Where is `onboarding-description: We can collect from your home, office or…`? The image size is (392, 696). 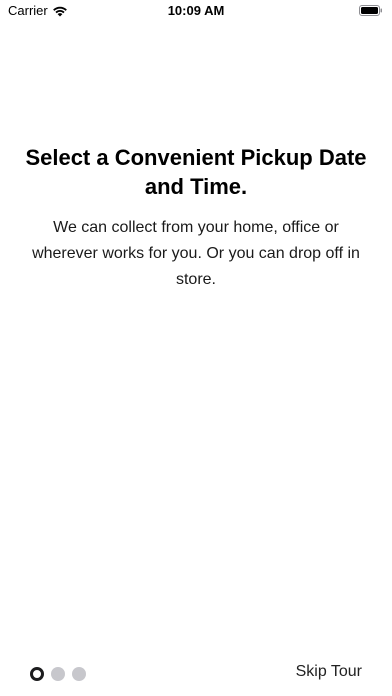 onboarding-description: We can collect from your home, office or… is located at coordinates (196, 253).